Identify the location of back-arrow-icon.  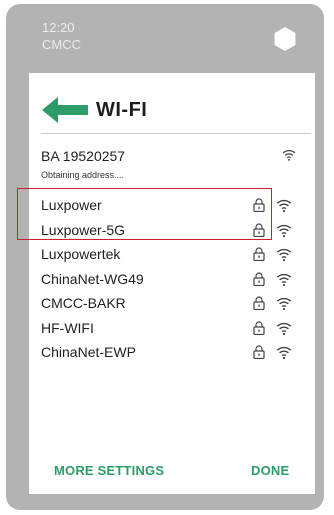
(65, 110).